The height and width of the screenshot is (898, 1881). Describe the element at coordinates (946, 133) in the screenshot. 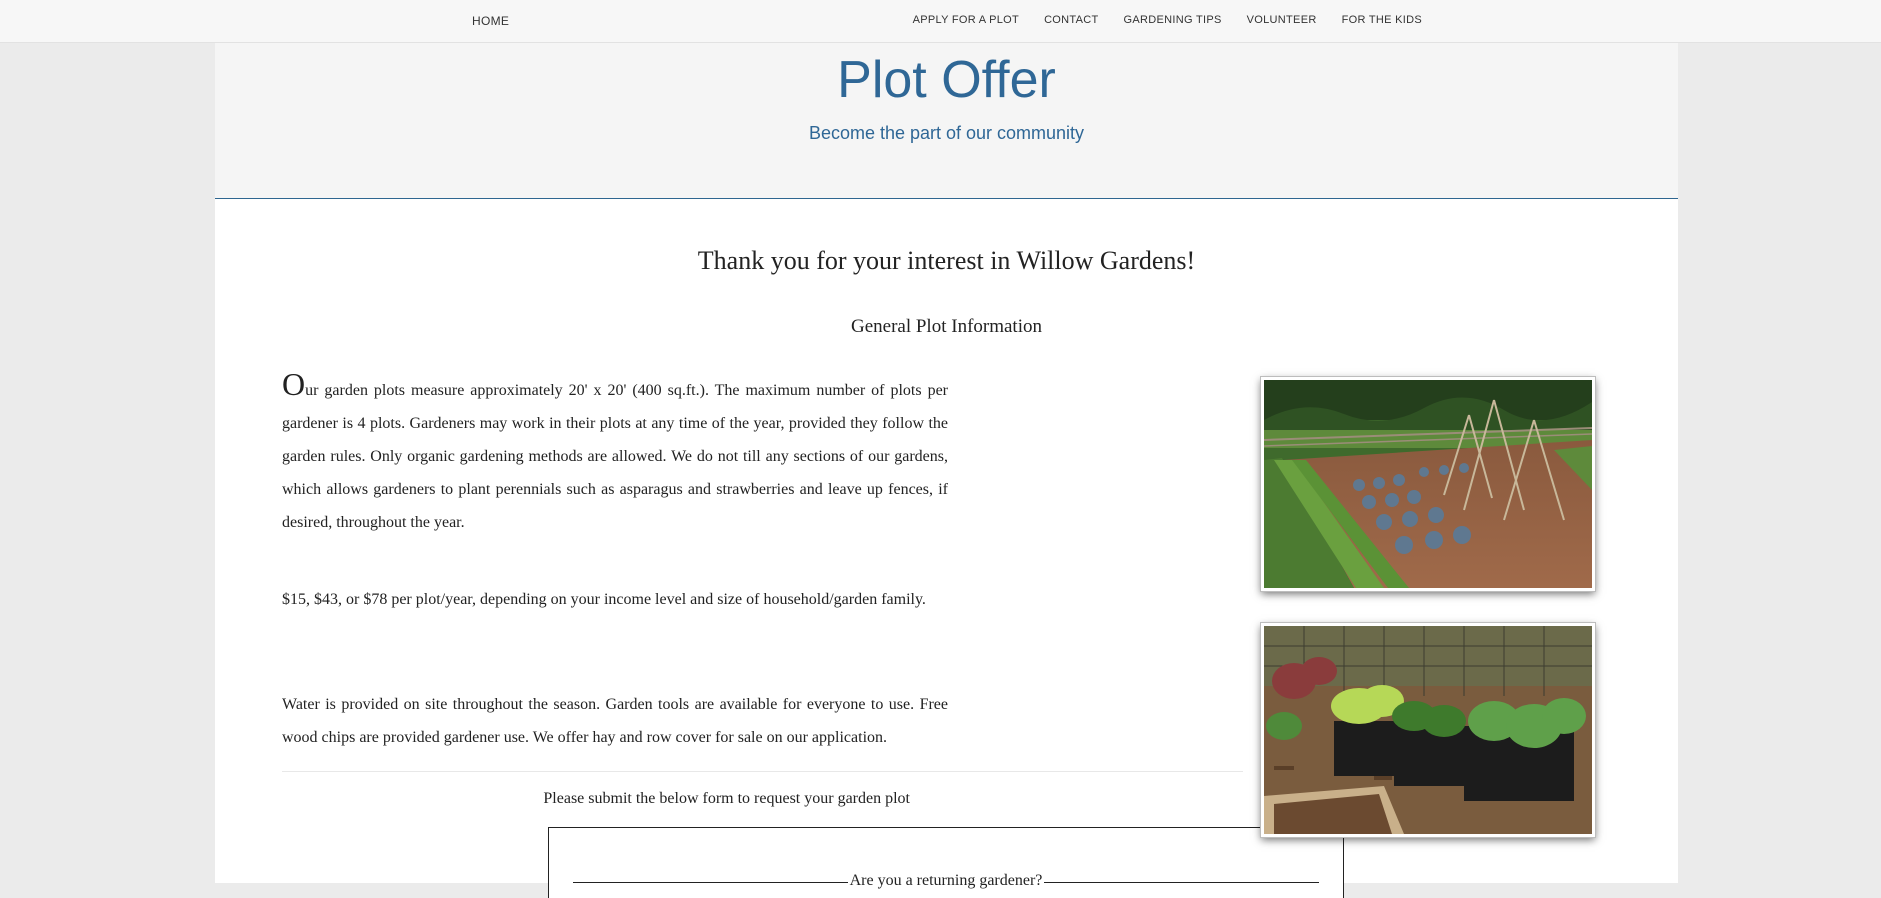

I see `page-subtitle: Become the part of our community` at that location.